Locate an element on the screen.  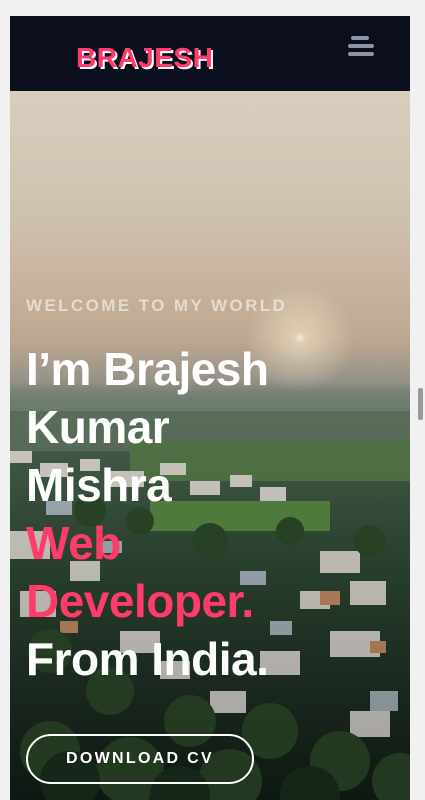
headline-line: Mishra is located at coordinates (99, 485).